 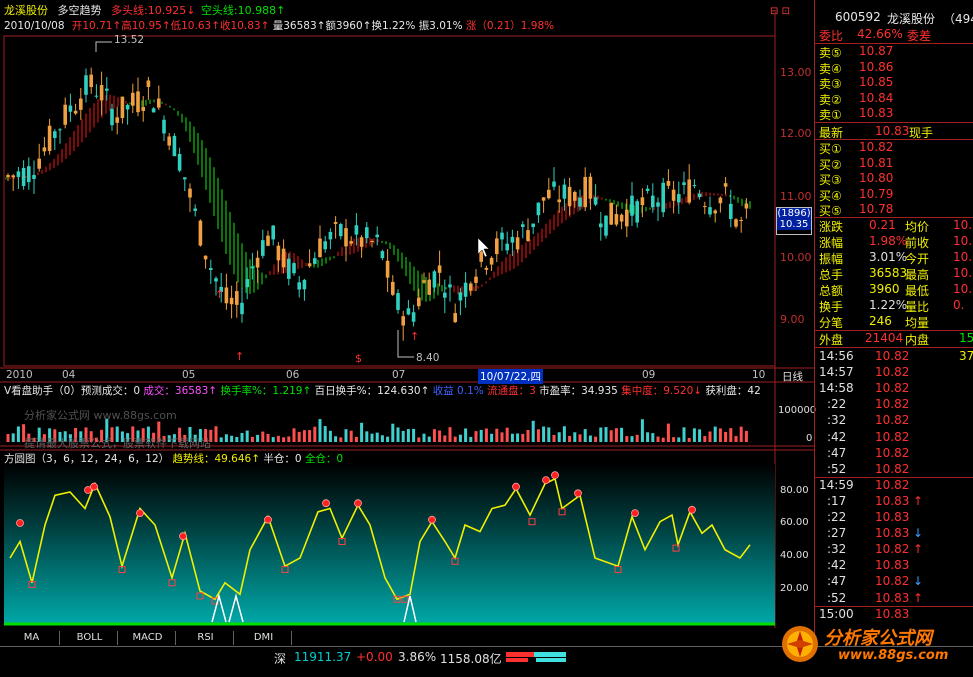 What do you see at coordinates (836, 484) in the screenshot?
I see `tick-time: 14:59` at bounding box center [836, 484].